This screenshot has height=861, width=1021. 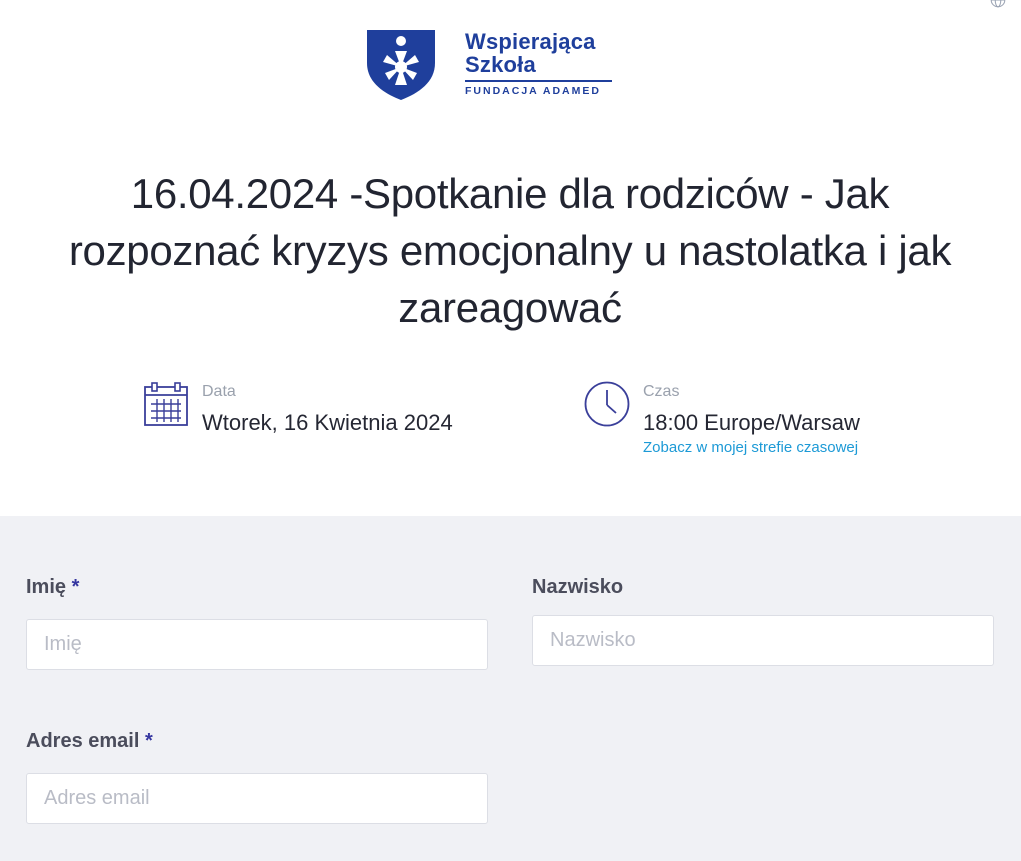 What do you see at coordinates (83, 741) in the screenshot?
I see `email-label-text: Adres email` at bounding box center [83, 741].